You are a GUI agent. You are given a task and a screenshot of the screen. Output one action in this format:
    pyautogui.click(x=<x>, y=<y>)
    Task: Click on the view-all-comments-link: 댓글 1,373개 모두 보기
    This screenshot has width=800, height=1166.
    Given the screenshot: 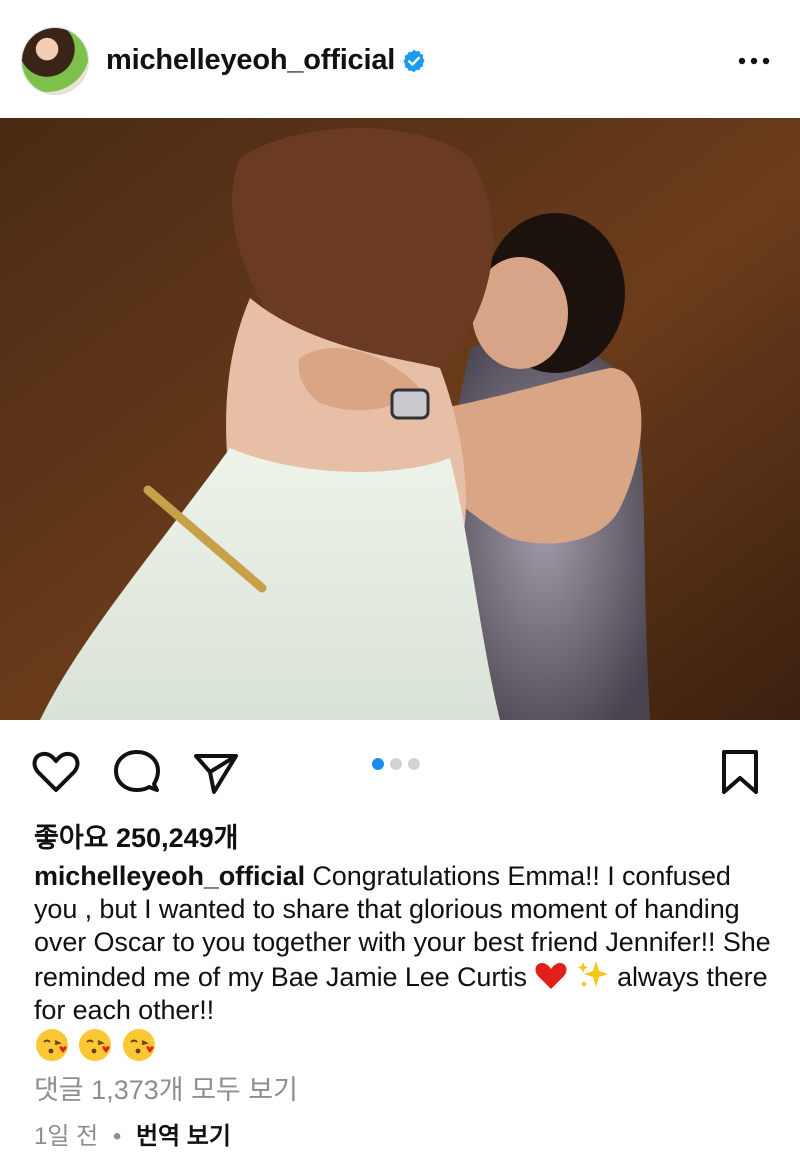 What is the action you would take?
    pyautogui.click(x=166, y=1087)
    